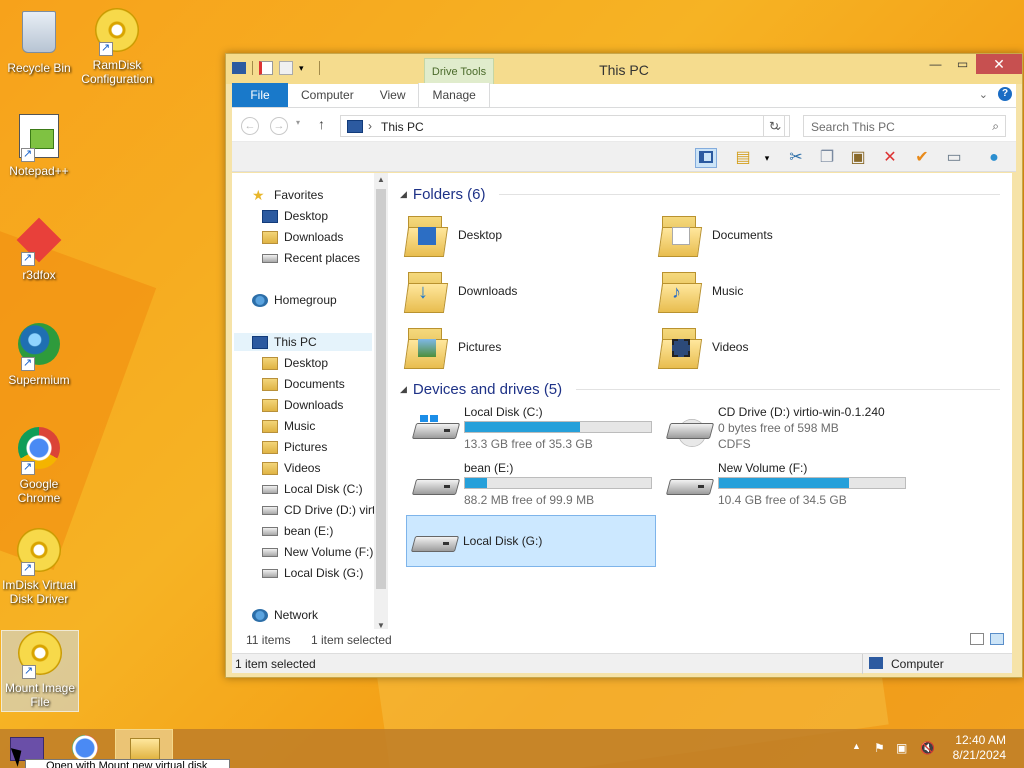  I want to click on nav-item-drive-d: CD Drive (D:) virt, so click(318, 510).